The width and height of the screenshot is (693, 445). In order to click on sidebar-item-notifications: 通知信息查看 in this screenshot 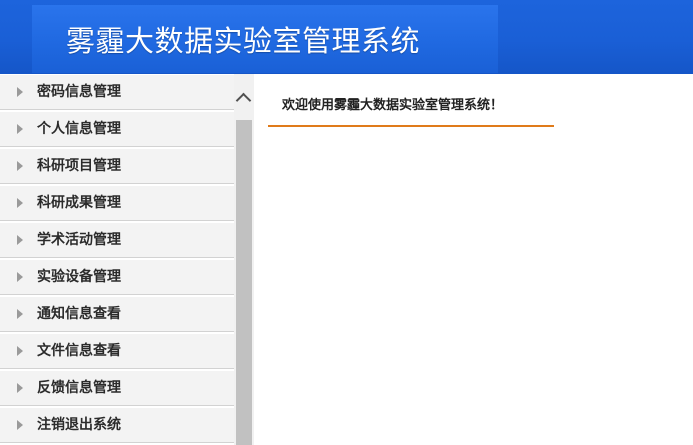, I will do `click(117, 314)`.